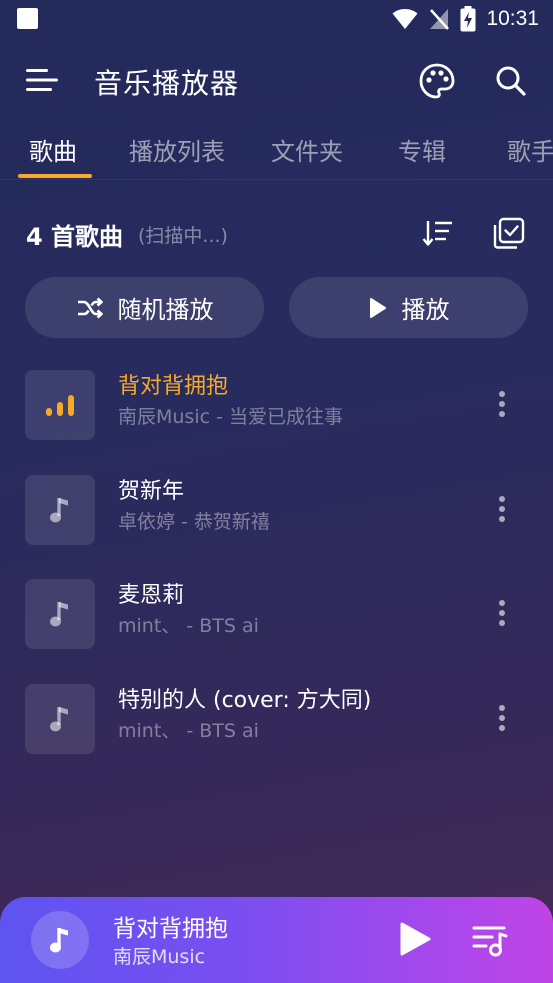 This screenshot has height=983, width=553. What do you see at coordinates (276, 940) in the screenshot?
I see `mini-player: 背对背拥抱 南辰Music` at bounding box center [276, 940].